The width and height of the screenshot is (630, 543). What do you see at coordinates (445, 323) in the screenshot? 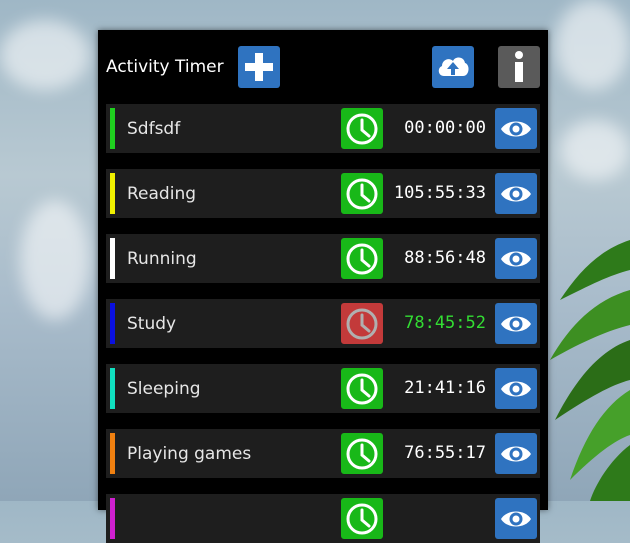
I see `activity-elapsed-time: 78:45:52` at bounding box center [445, 323].